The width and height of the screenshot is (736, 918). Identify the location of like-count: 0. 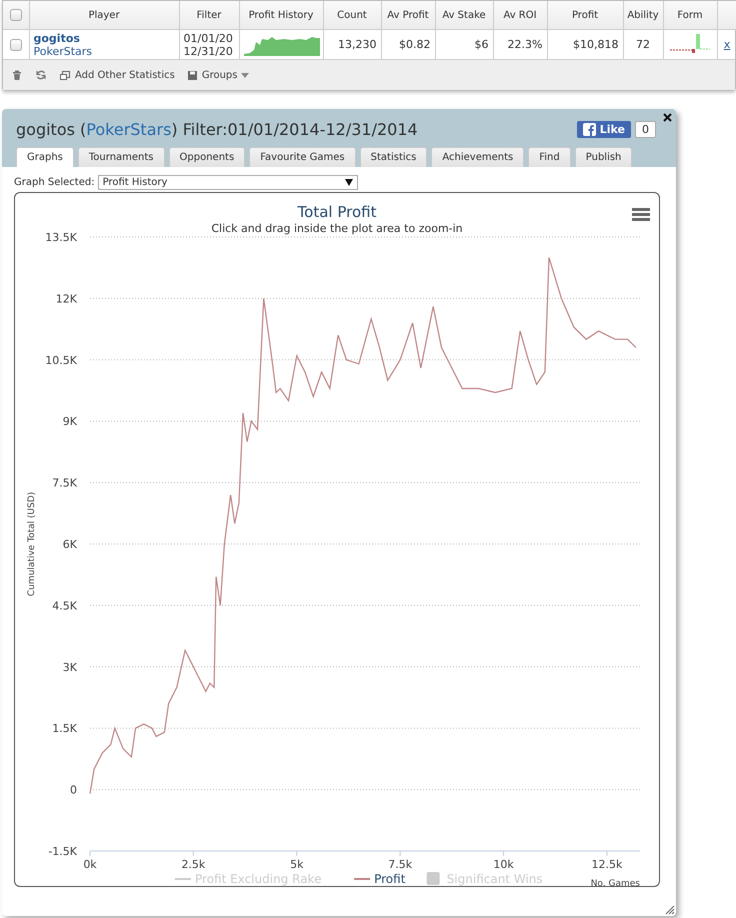
(645, 129).